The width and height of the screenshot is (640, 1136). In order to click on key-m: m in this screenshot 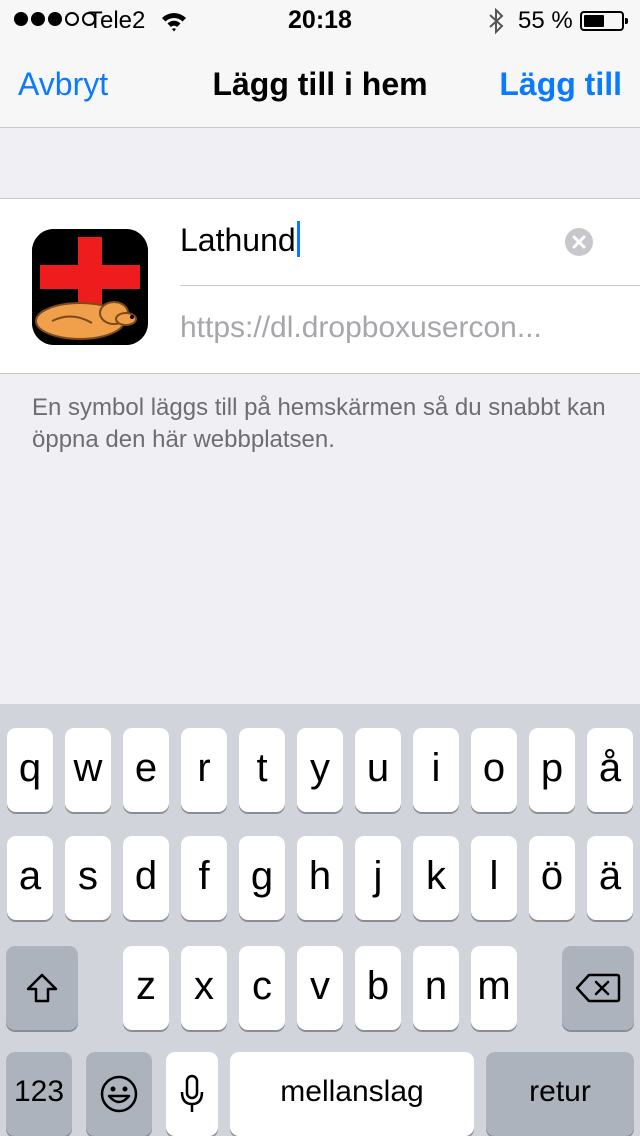, I will do `click(494, 988)`.